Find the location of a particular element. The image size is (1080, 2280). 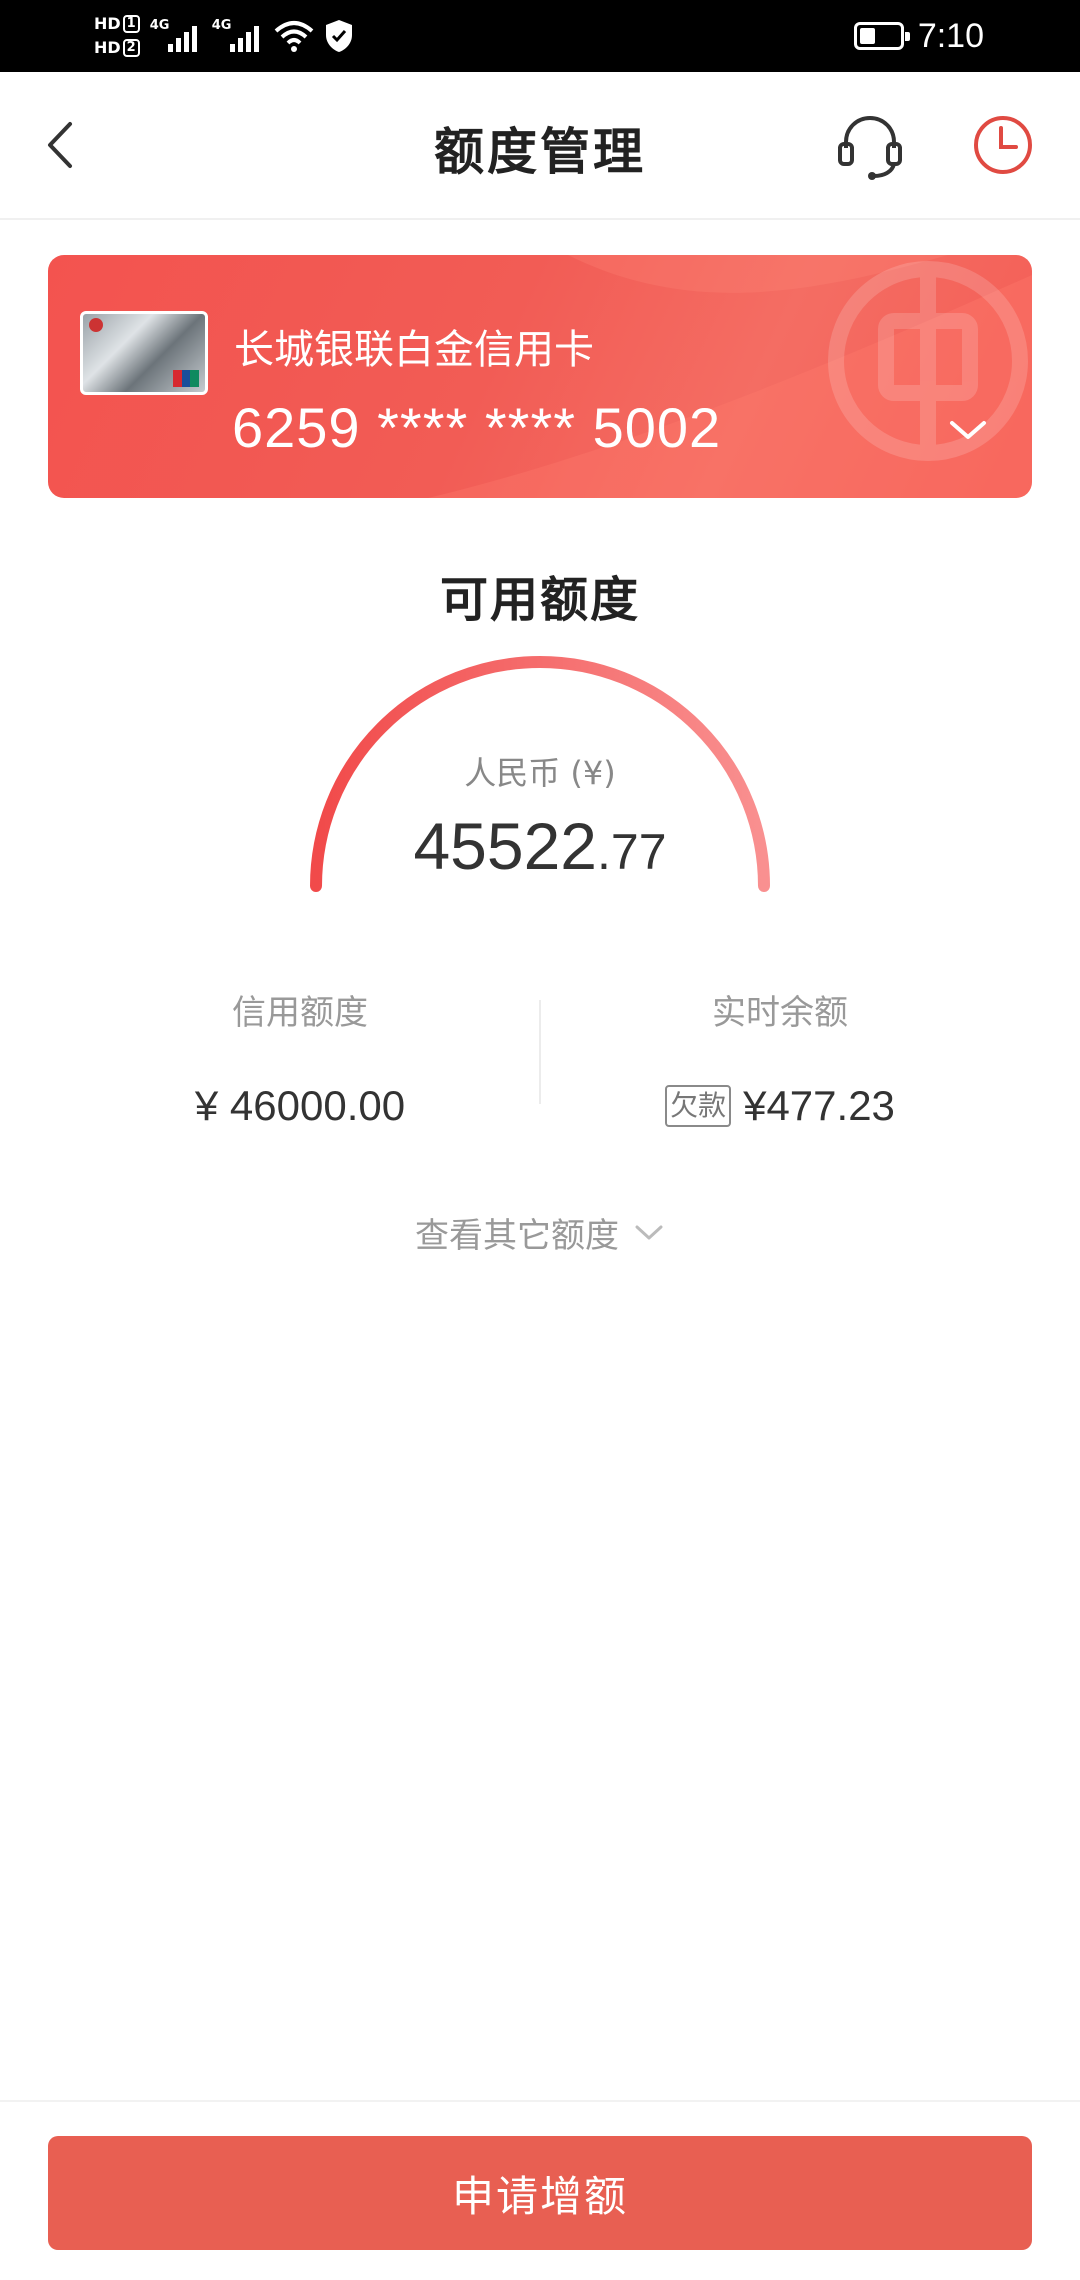

signal-icon-sim2: 4G is located at coordinates (238, 36).